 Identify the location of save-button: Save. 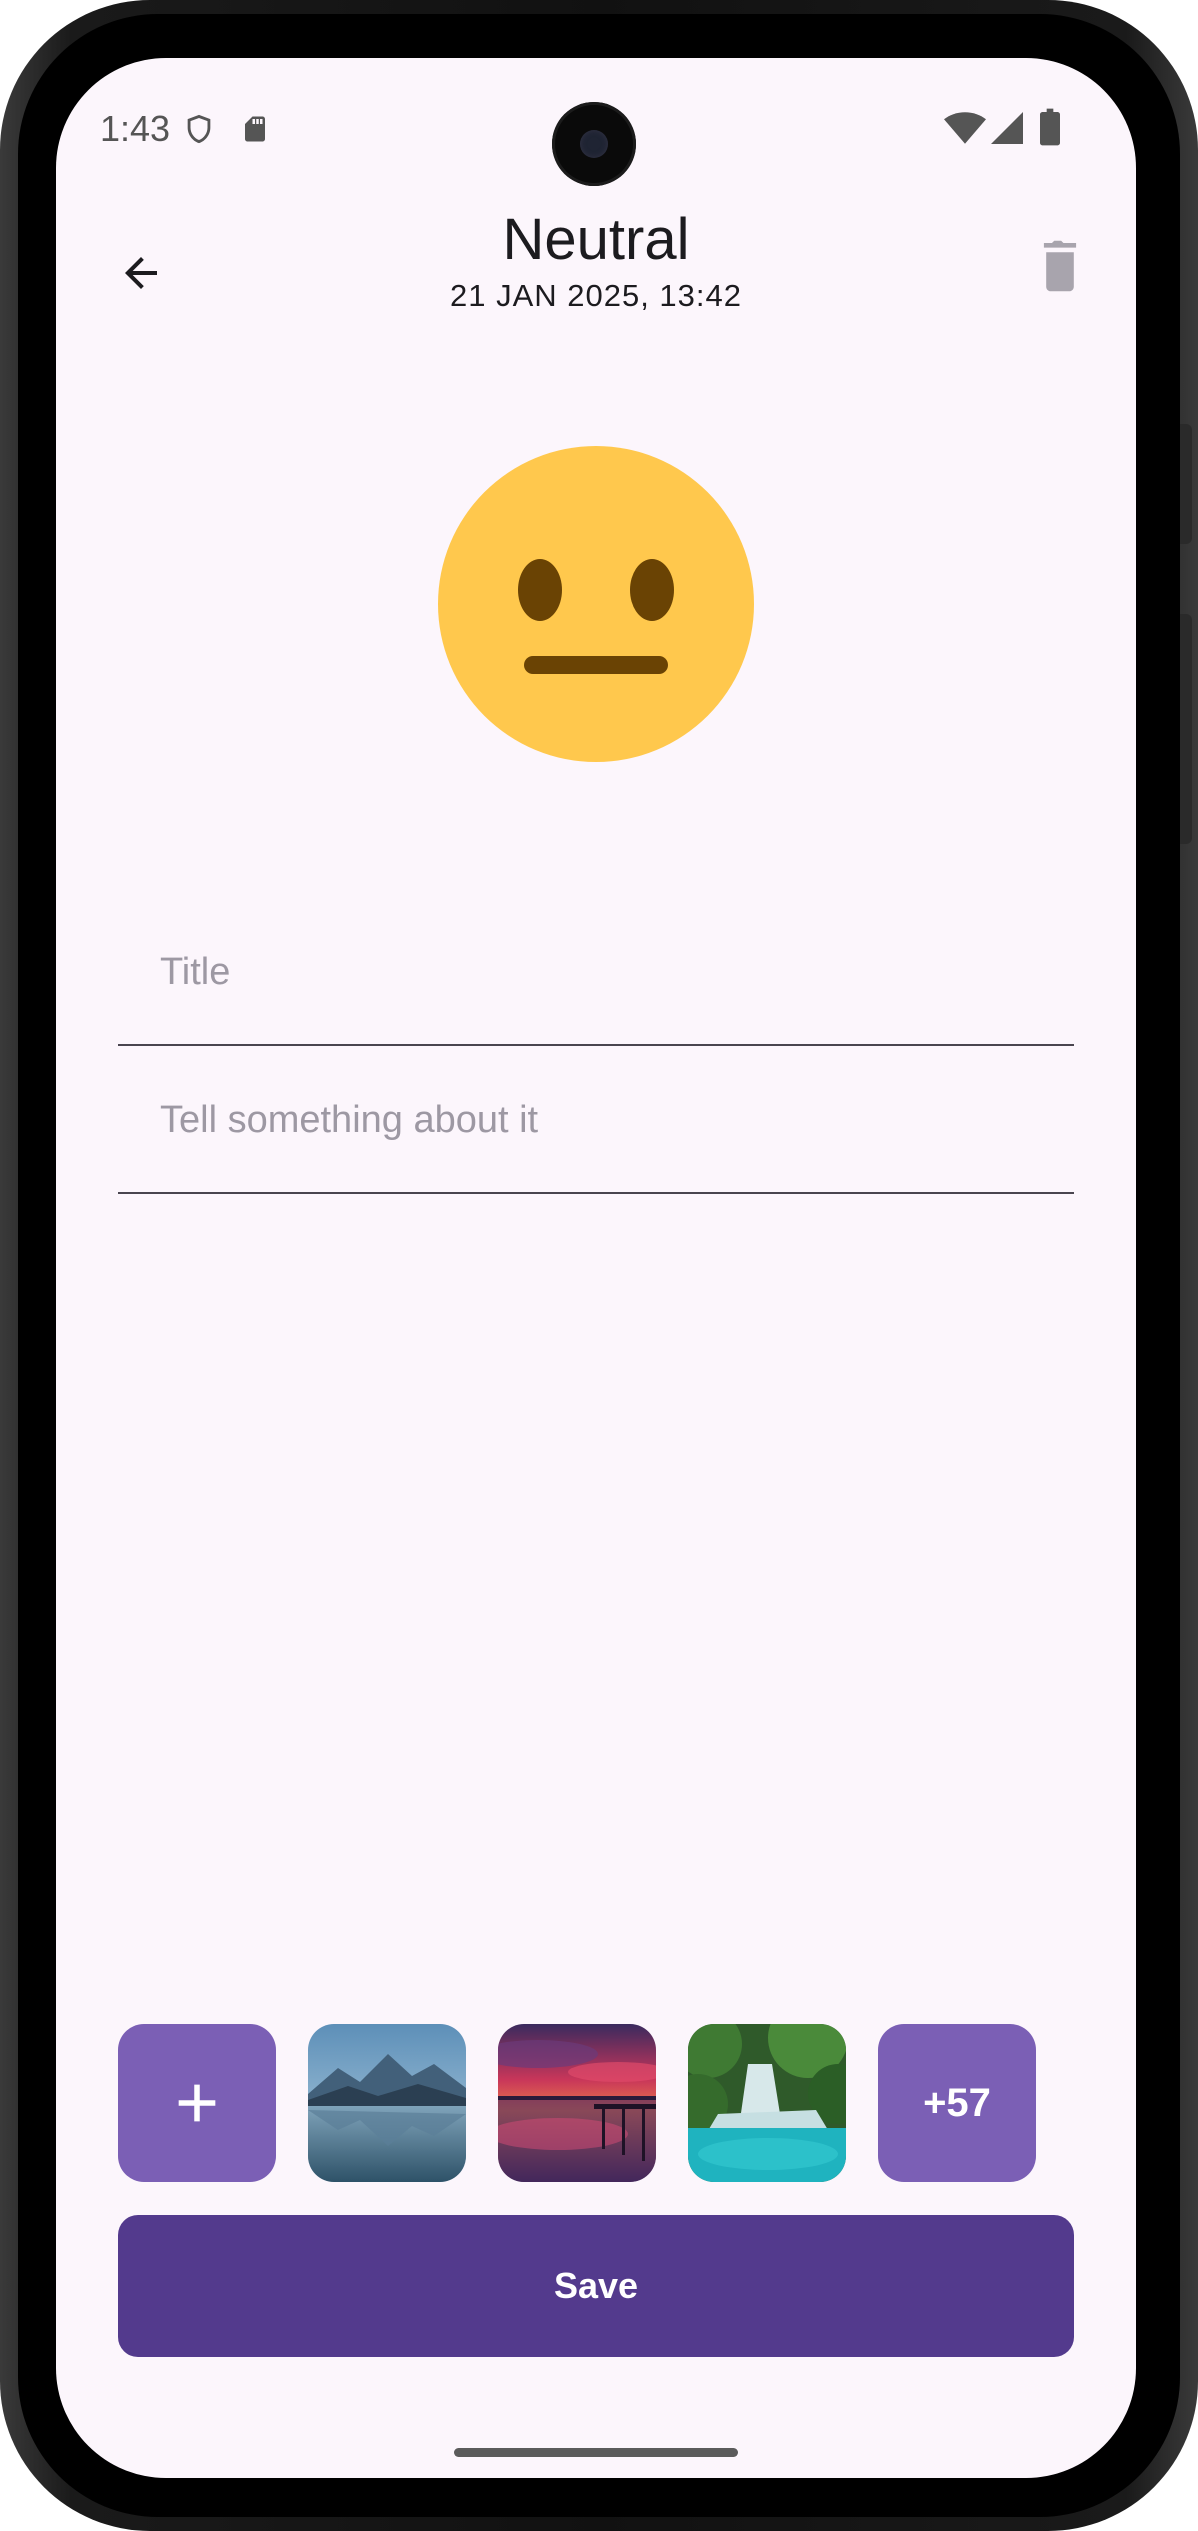
(596, 2286).